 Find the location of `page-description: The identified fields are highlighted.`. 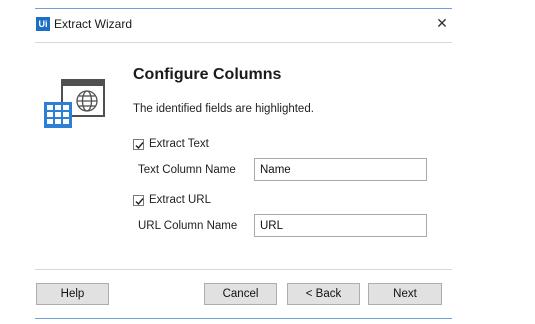

page-description: The identified fields are highlighted. is located at coordinates (223, 109).